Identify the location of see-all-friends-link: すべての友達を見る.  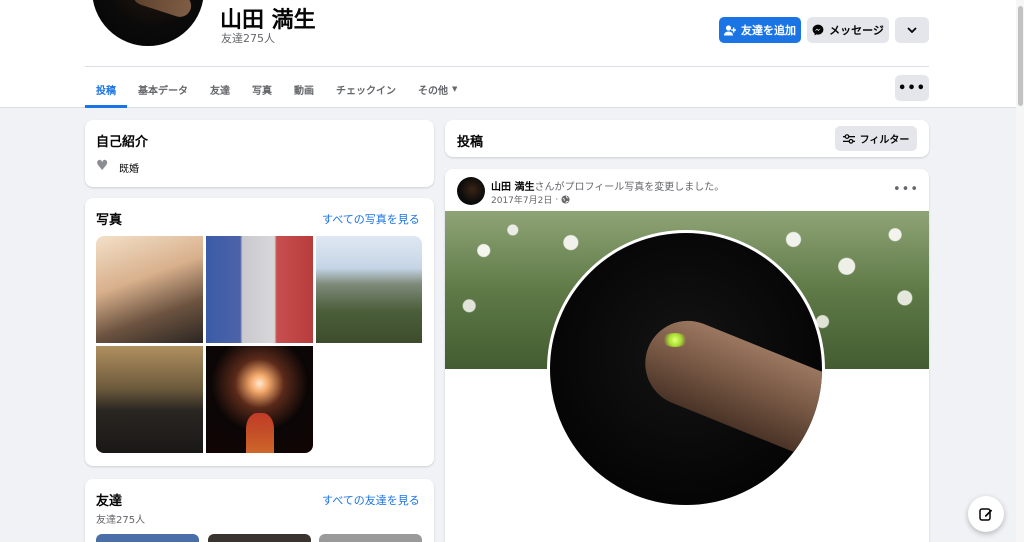
(371, 500).